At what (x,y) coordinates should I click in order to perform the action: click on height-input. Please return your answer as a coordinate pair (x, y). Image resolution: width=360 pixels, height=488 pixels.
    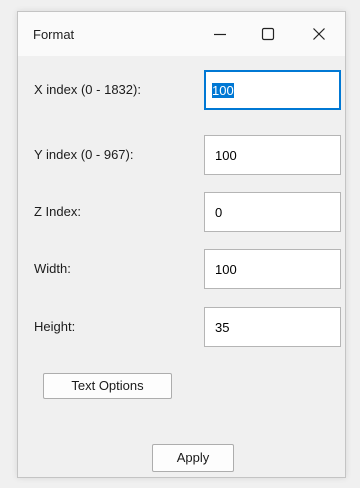
    Looking at the image, I should click on (272, 327).